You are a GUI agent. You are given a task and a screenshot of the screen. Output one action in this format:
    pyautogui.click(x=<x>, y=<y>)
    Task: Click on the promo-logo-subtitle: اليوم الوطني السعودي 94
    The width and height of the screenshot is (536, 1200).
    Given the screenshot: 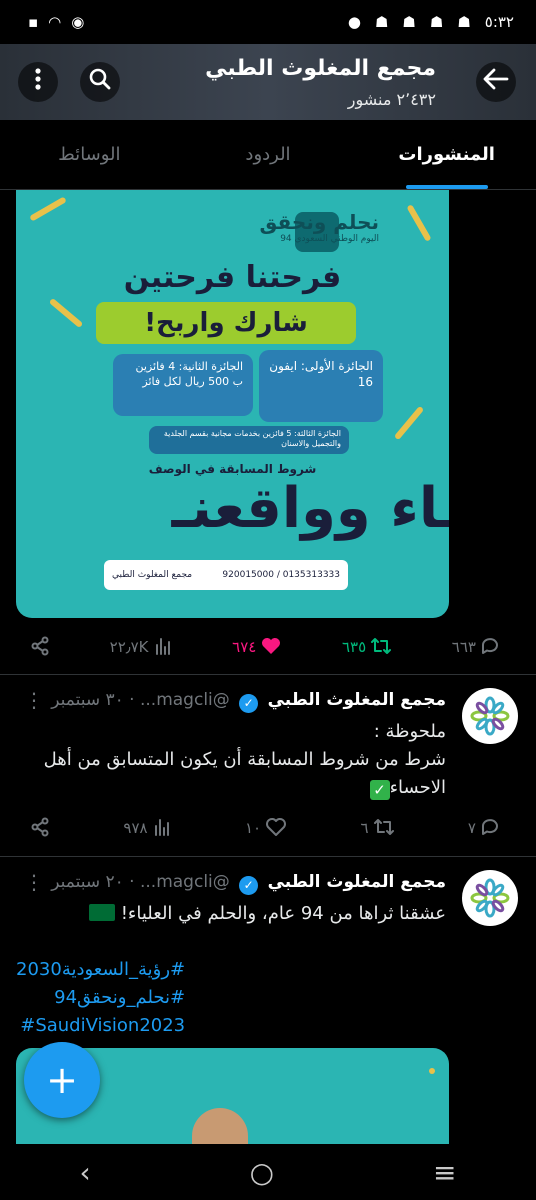 What is the action you would take?
    pyautogui.click(x=329, y=239)
    